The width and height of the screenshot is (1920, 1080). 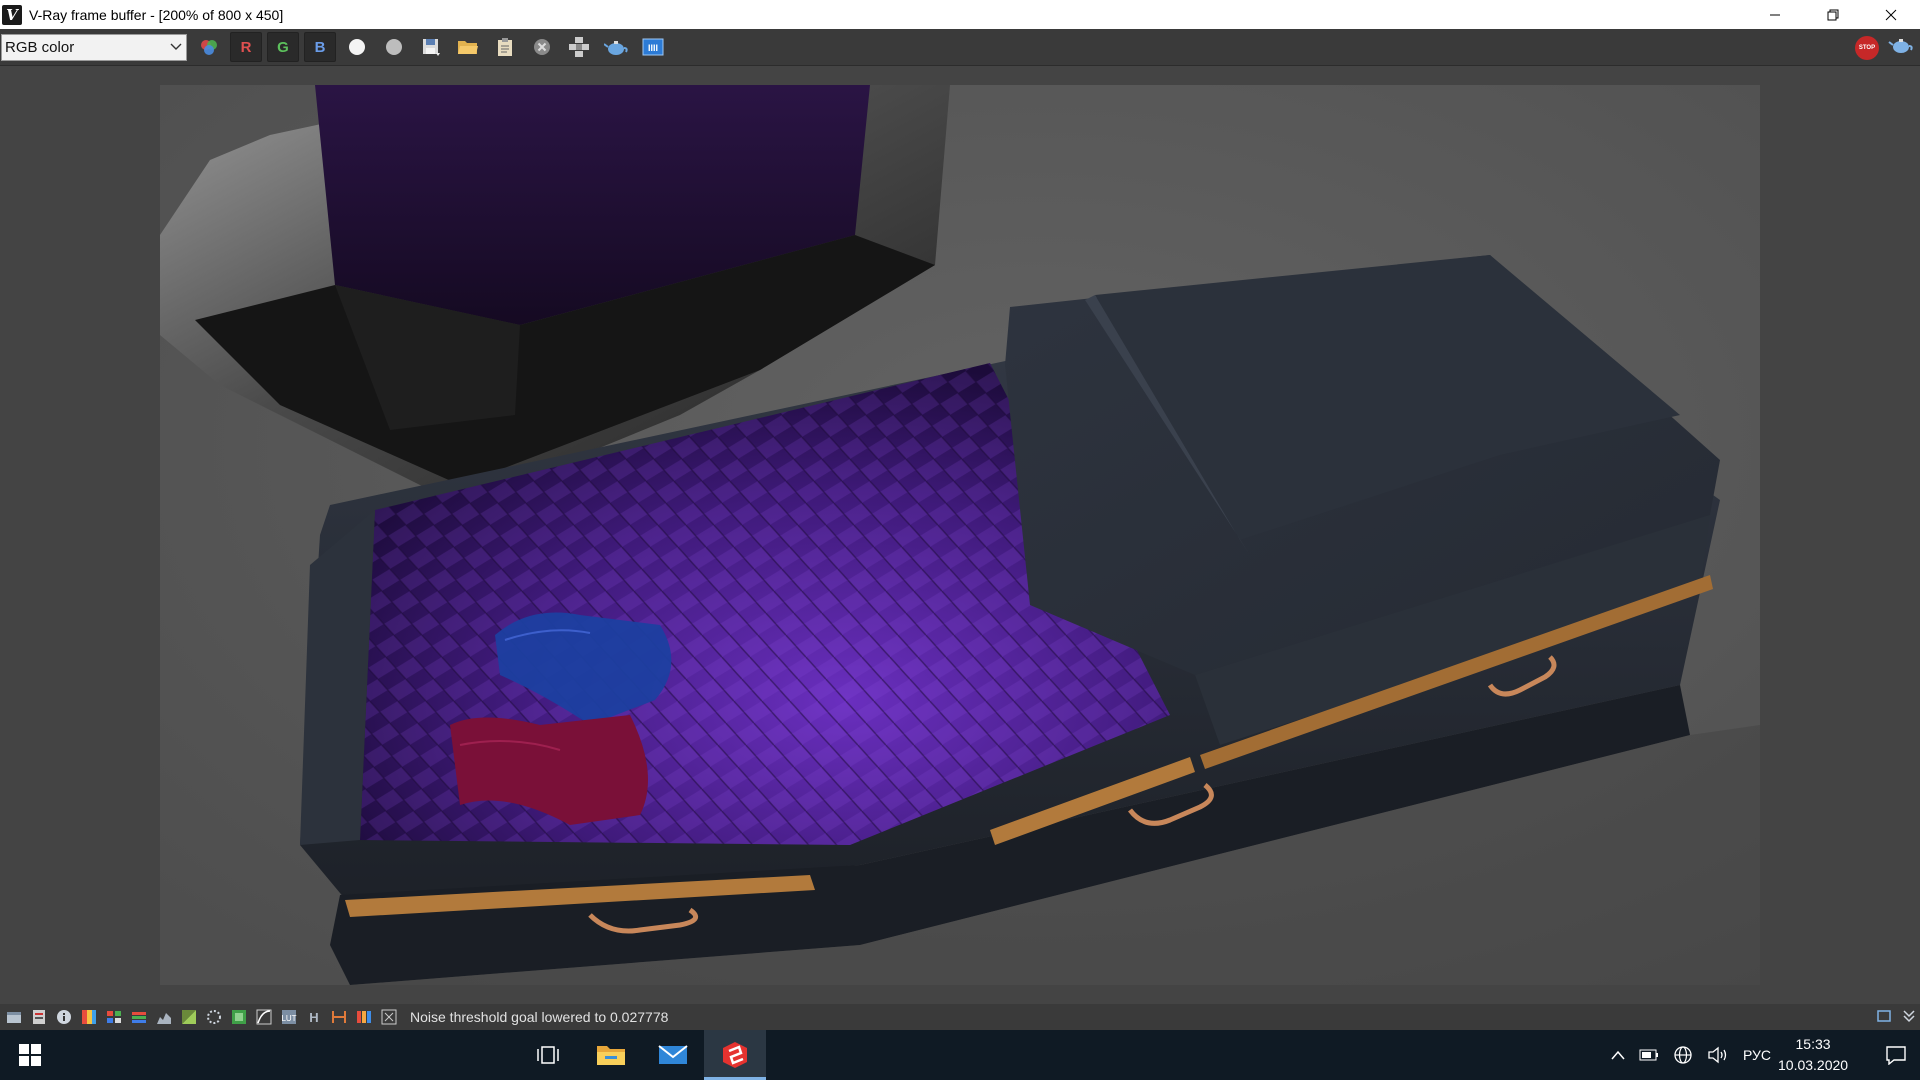 I want to click on lens-effects-icon: IIII, so click(x=653, y=47).